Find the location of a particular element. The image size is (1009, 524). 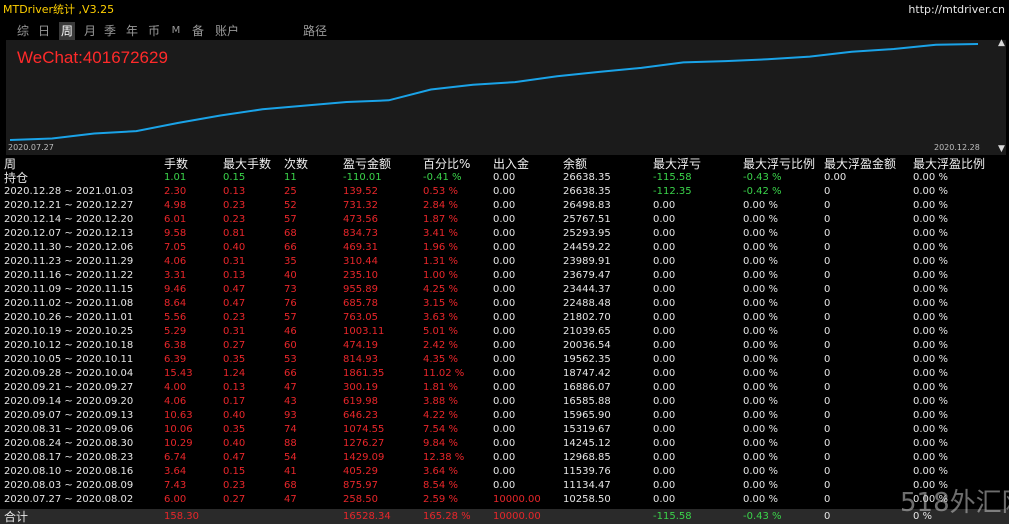

site-link: http://mtdriver.cn is located at coordinates (956, 10).